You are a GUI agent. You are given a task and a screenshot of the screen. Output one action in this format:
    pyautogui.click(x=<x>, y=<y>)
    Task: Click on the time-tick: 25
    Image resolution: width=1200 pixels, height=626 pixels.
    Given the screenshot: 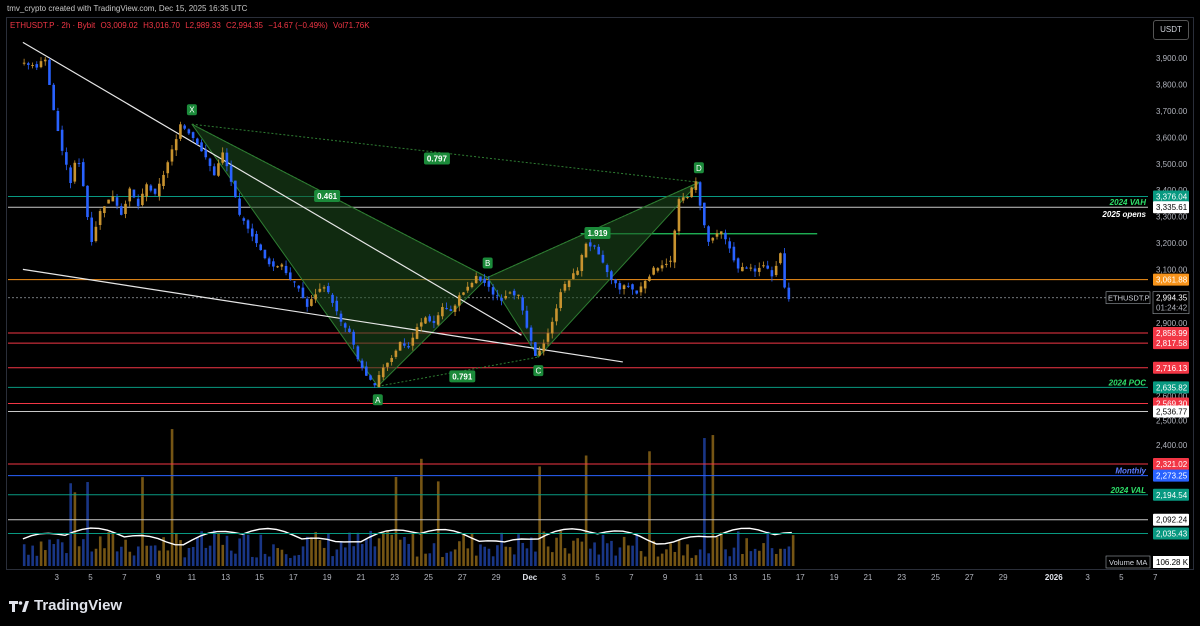 What is the action you would take?
    pyautogui.click(x=428, y=577)
    